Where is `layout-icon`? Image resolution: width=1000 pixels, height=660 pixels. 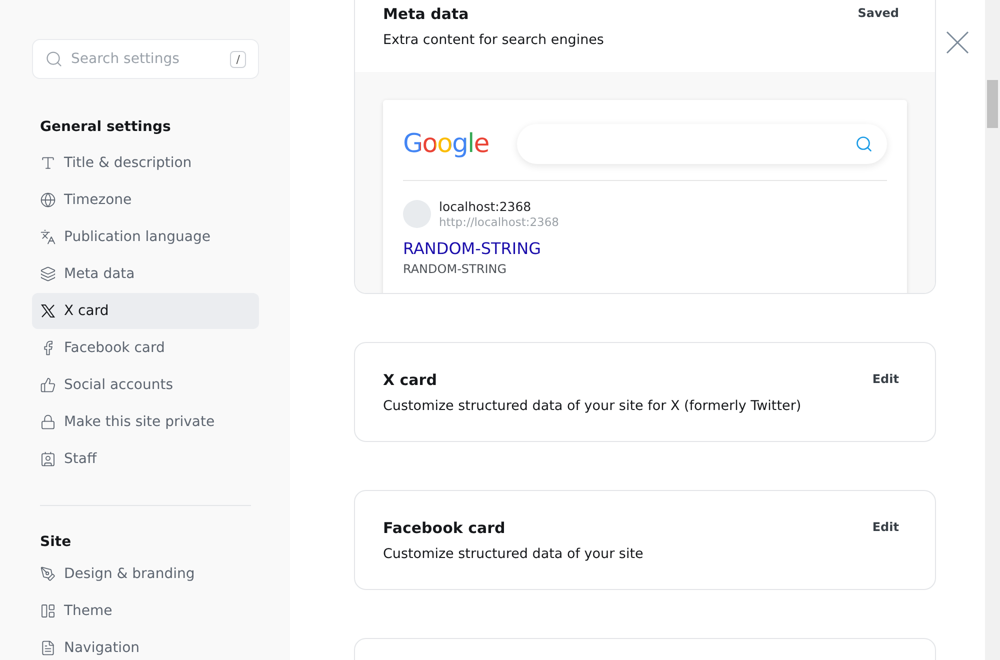 layout-icon is located at coordinates (48, 611).